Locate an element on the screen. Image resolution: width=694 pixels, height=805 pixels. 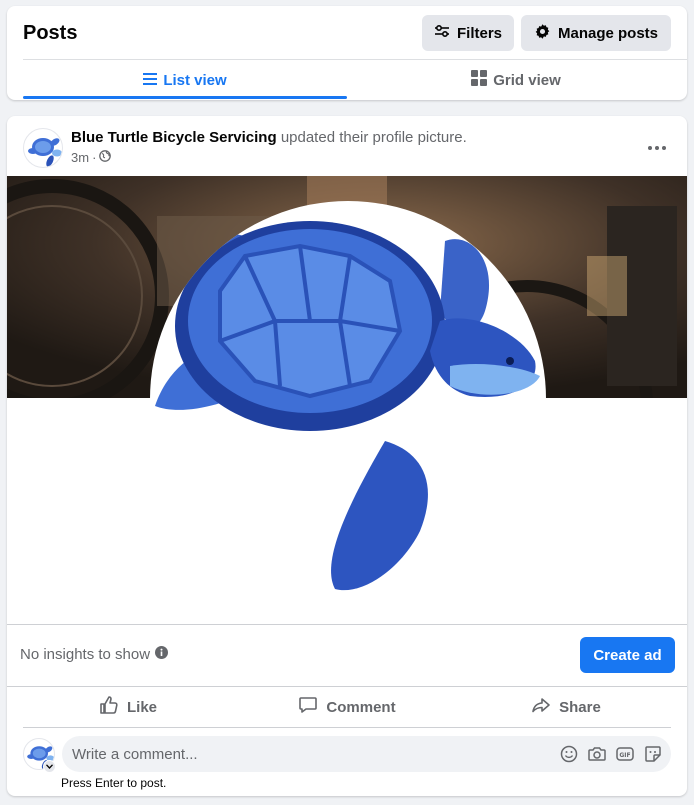
sticker-icon is located at coordinates (653, 754).